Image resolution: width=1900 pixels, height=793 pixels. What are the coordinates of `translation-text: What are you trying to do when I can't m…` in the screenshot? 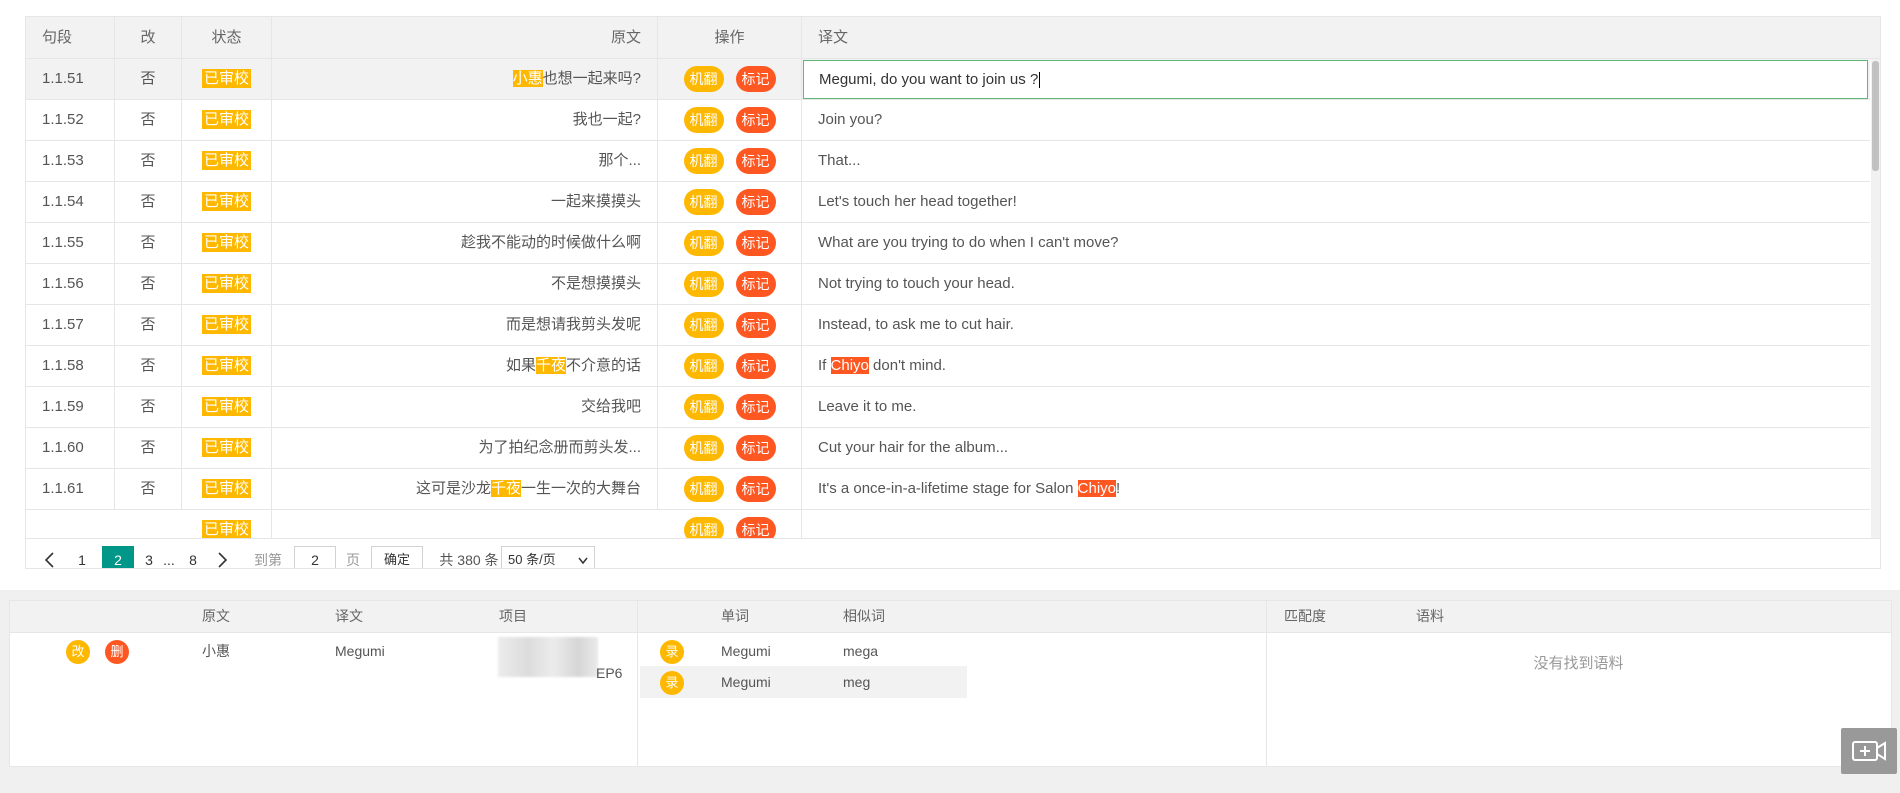 It's located at (1336, 243).